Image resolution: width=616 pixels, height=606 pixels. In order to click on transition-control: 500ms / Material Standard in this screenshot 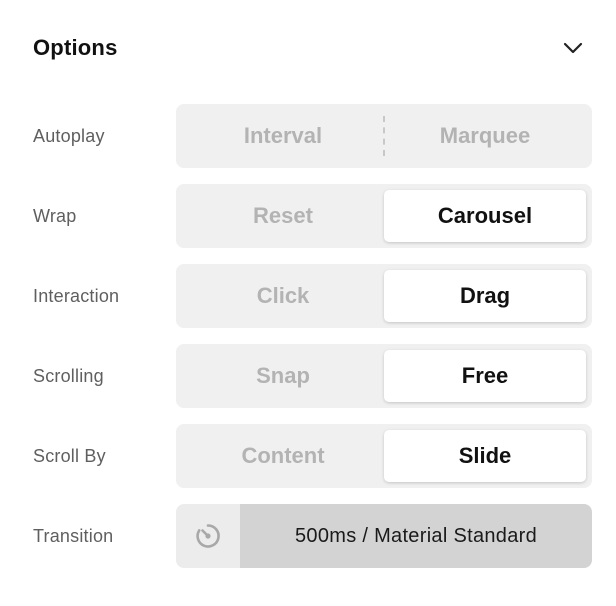, I will do `click(384, 536)`.